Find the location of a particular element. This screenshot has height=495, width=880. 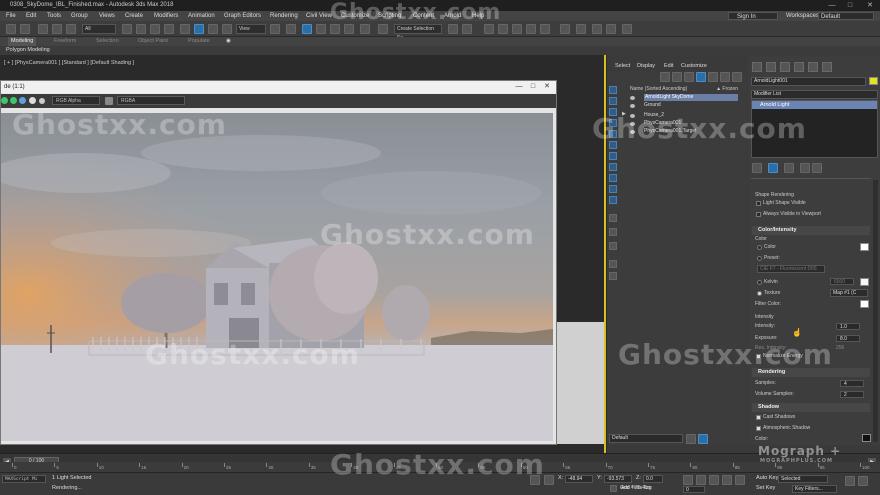

preset-radio is located at coordinates (759, 258).